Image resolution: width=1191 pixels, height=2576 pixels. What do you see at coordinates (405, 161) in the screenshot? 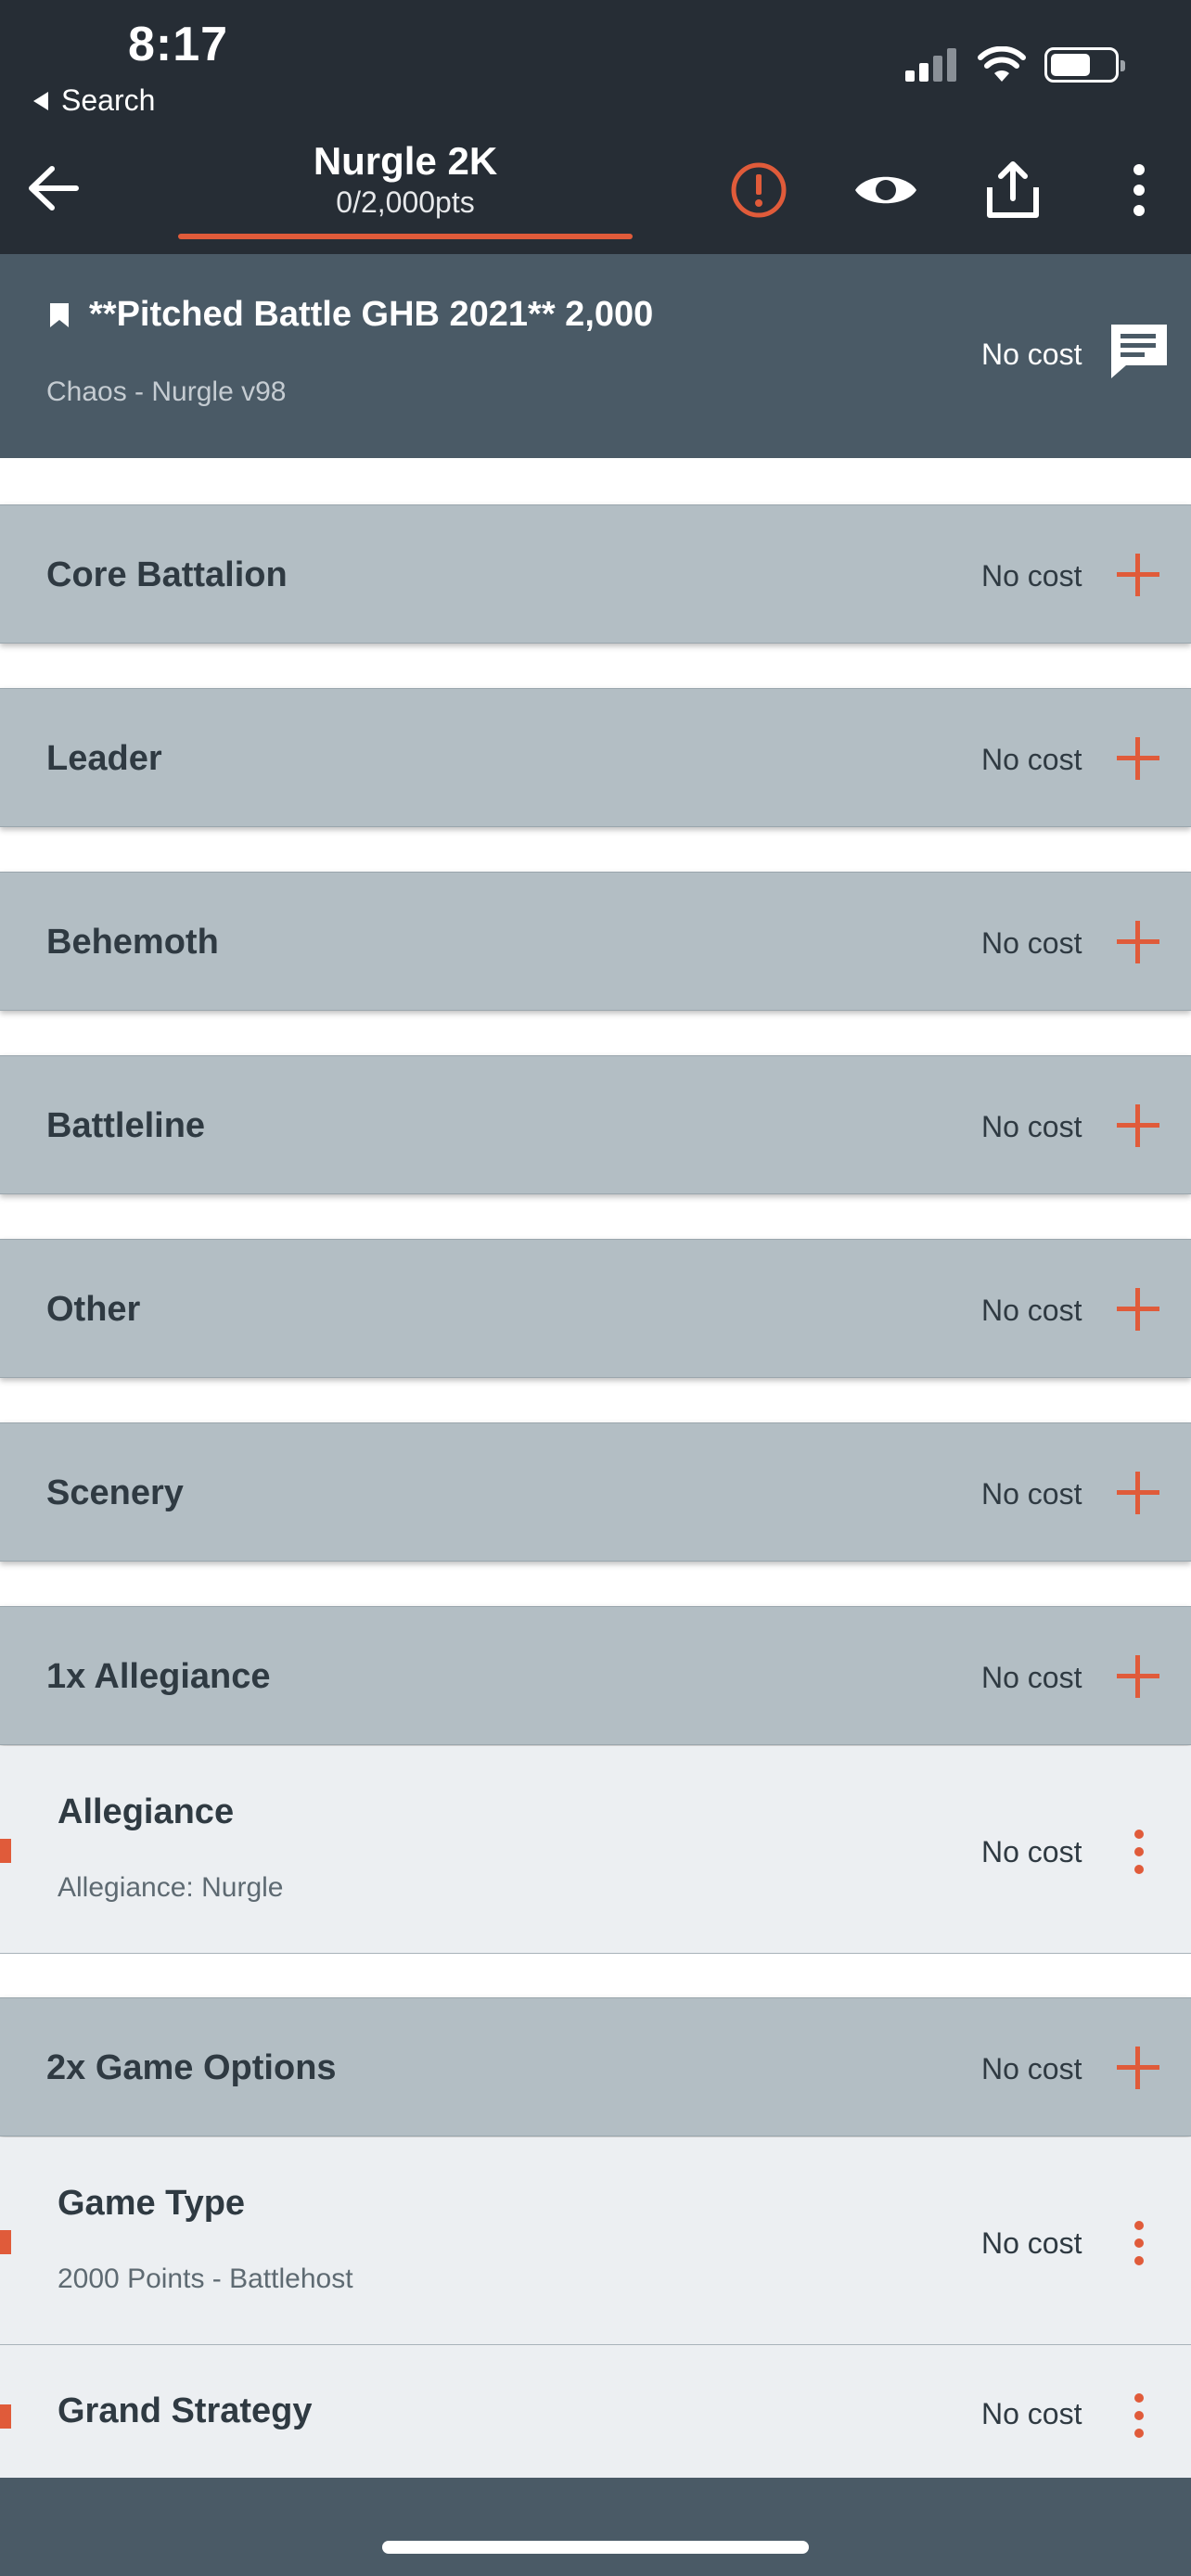
I see `page-title: Nurgle 2K` at bounding box center [405, 161].